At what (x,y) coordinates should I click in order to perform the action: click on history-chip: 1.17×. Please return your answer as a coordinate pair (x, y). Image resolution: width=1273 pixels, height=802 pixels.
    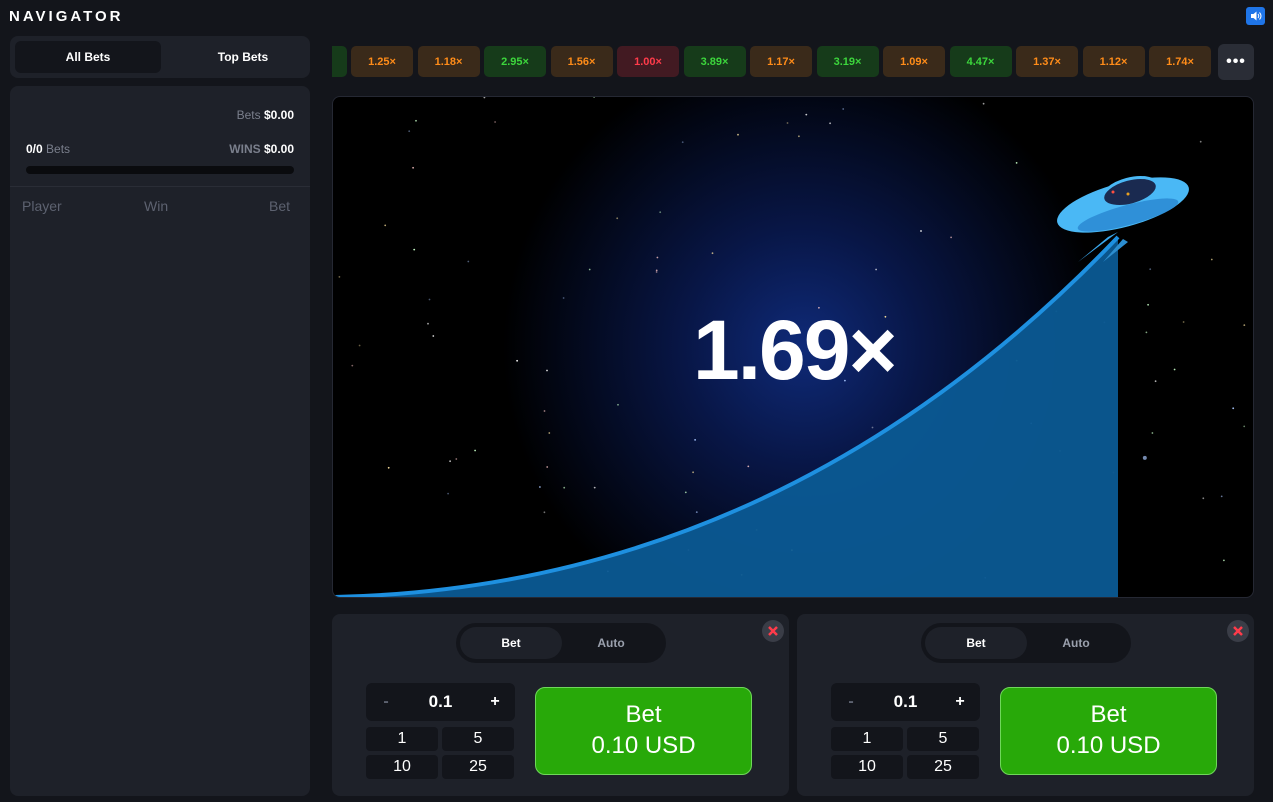
    Looking at the image, I should click on (781, 61).